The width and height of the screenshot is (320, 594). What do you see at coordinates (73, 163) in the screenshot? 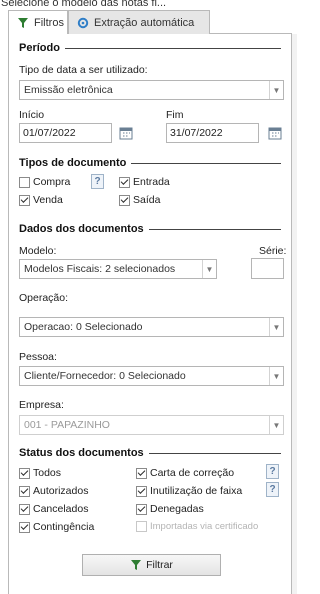
I see `section-title: Tipos de documento` at bounding box center [73, 163].